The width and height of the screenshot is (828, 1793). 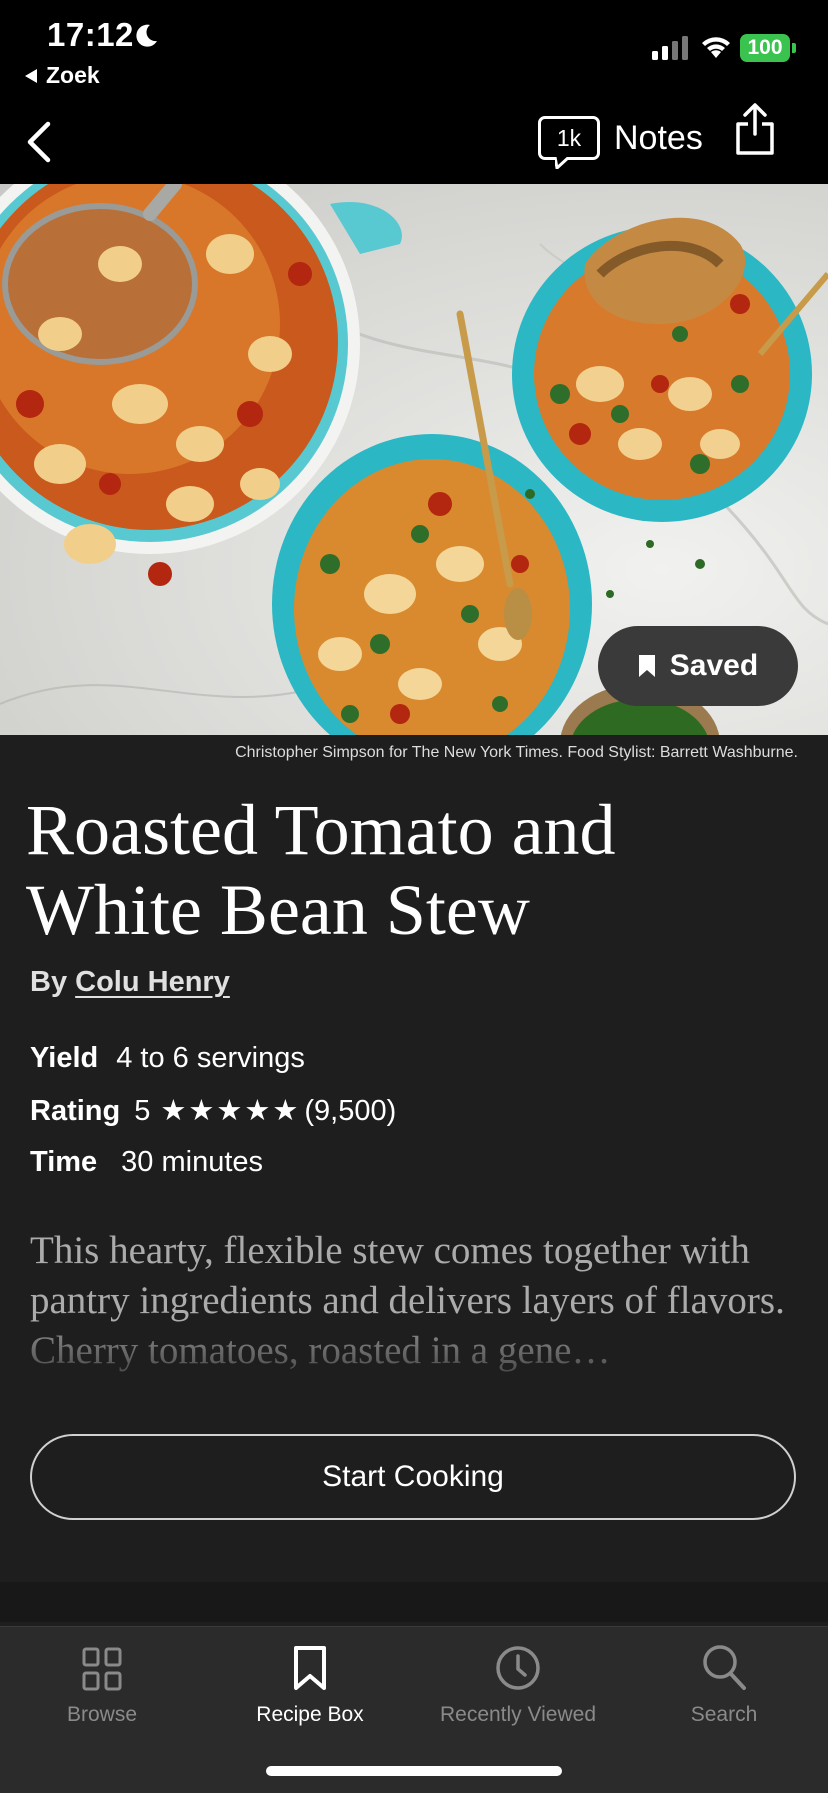 I want to click on rating-label: Rating, so click(x=75, y=1111).